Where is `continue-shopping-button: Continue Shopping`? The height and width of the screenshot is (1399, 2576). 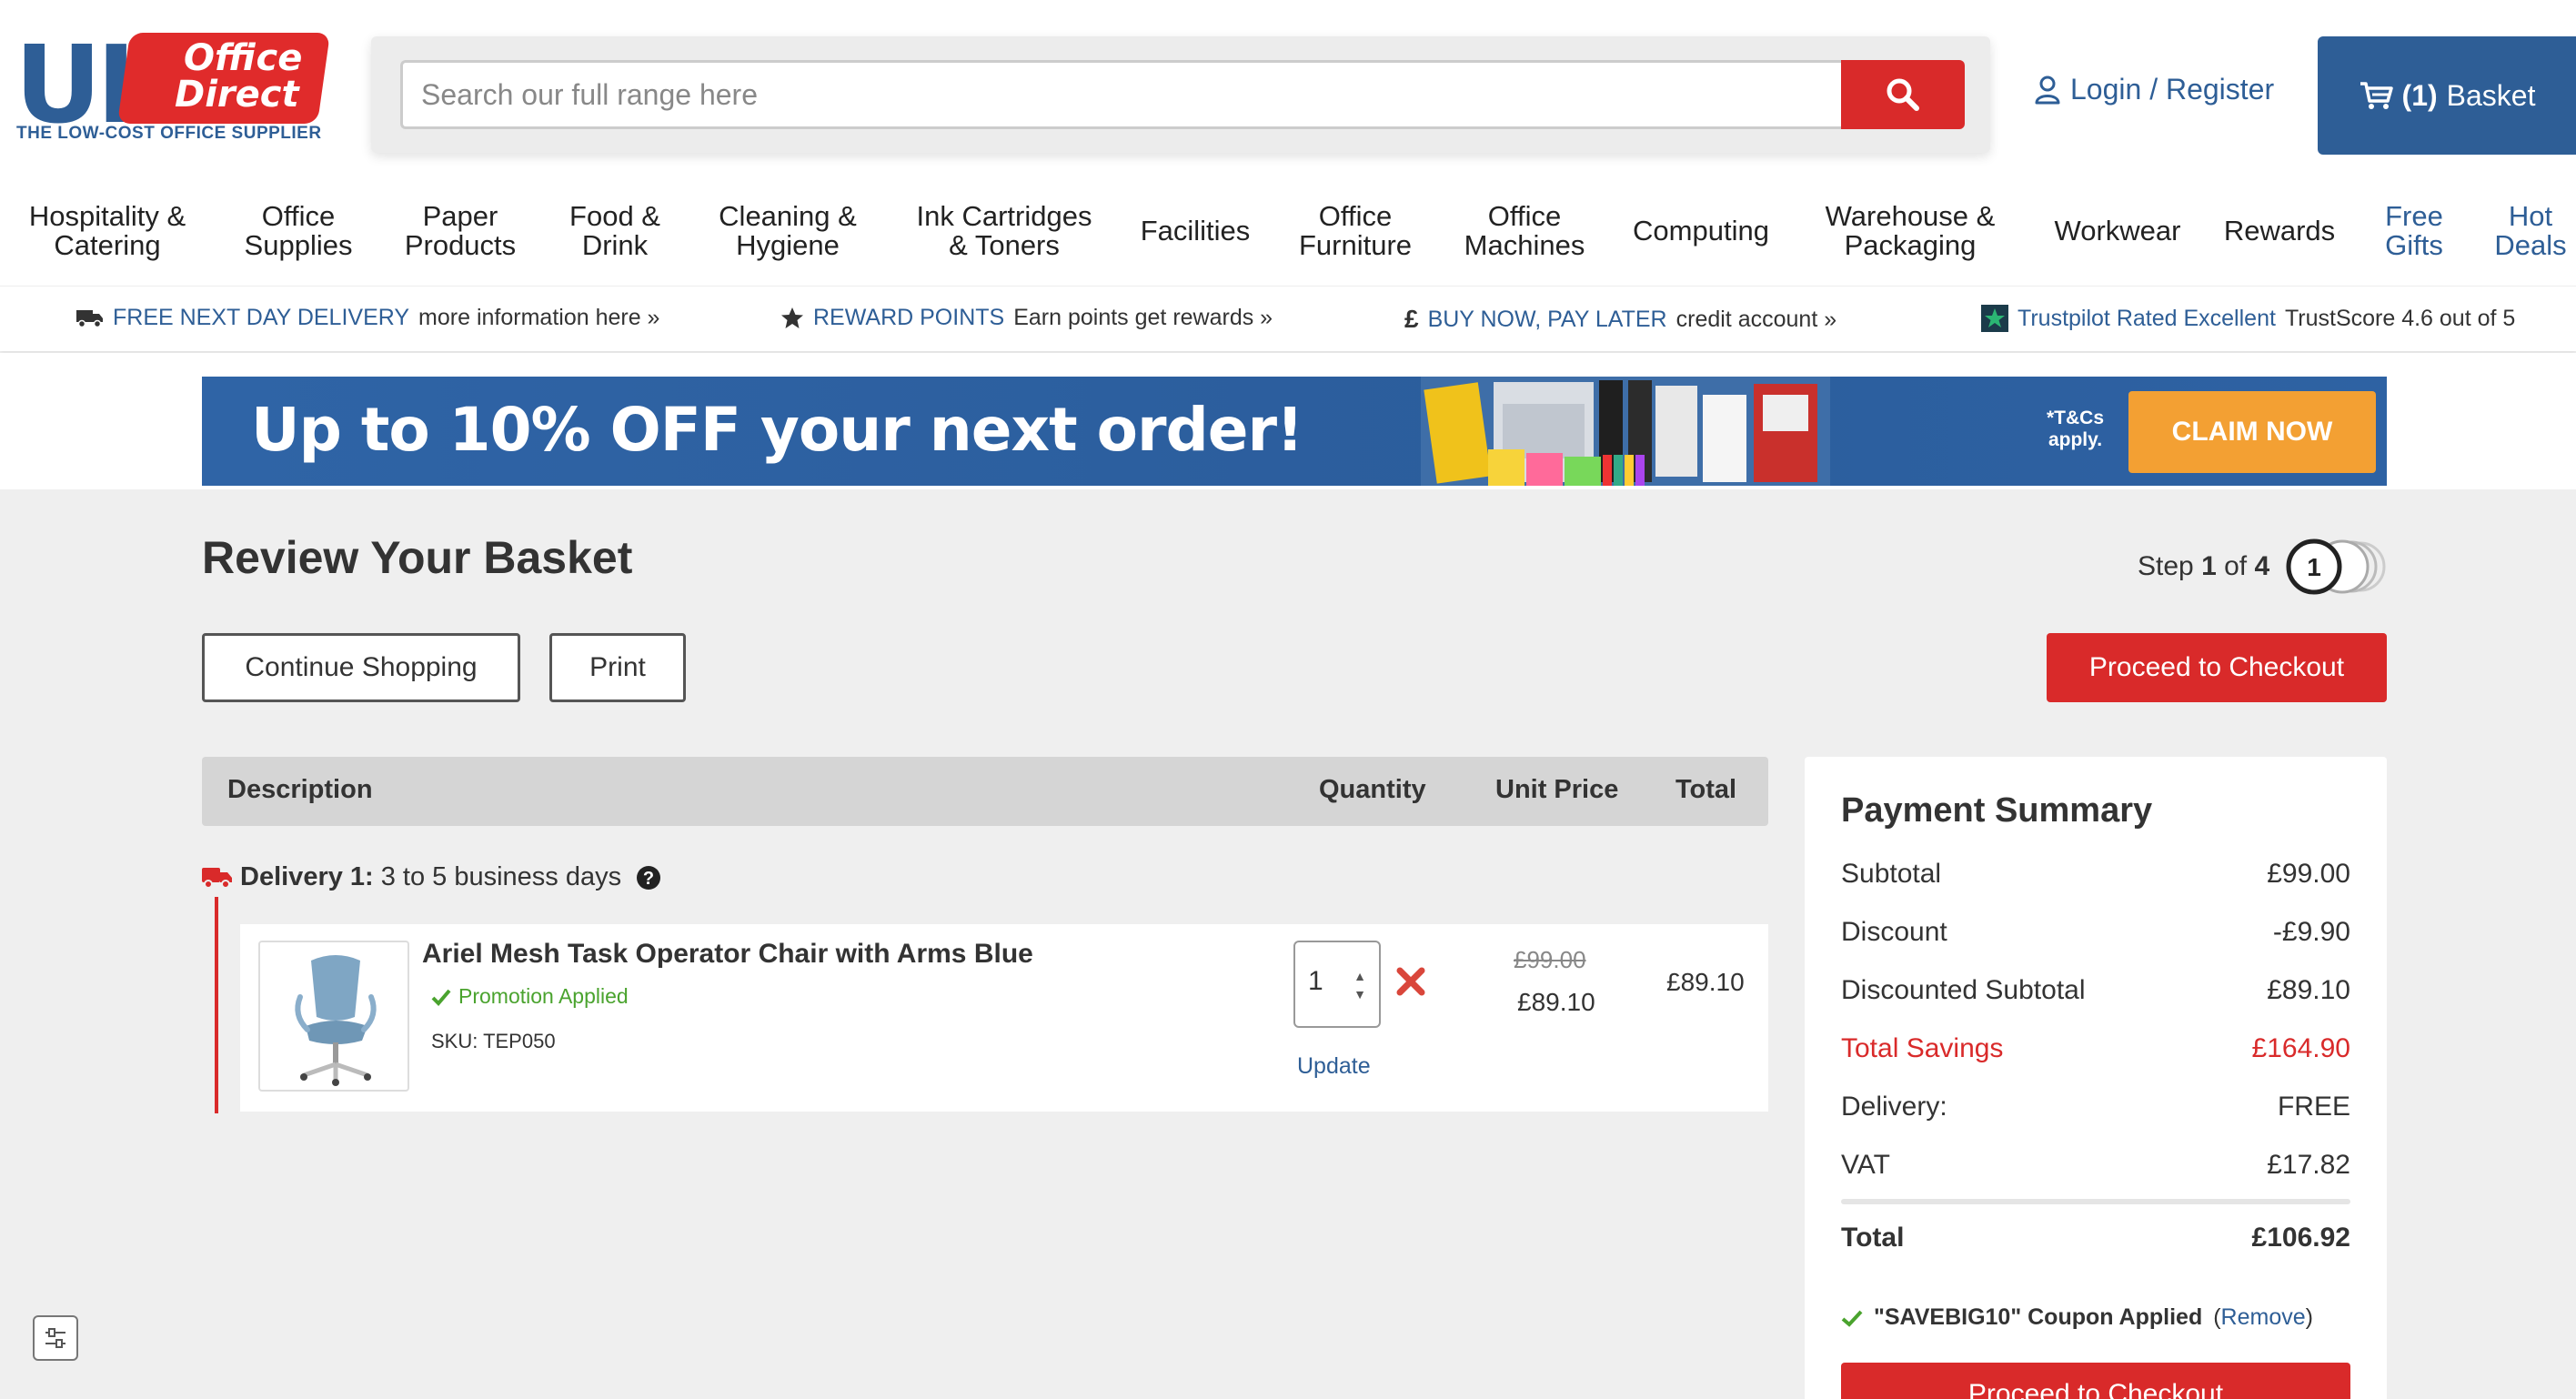
continue-shopping-button: Continue Shopping is located at coordinates (361, 668).